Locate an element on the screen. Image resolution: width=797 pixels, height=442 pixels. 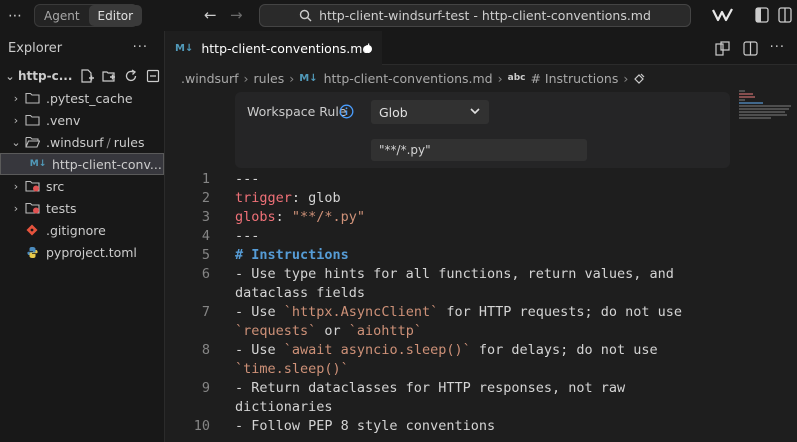
tree-item-gitignore: .gitignore is located at coordinates (82, 230).